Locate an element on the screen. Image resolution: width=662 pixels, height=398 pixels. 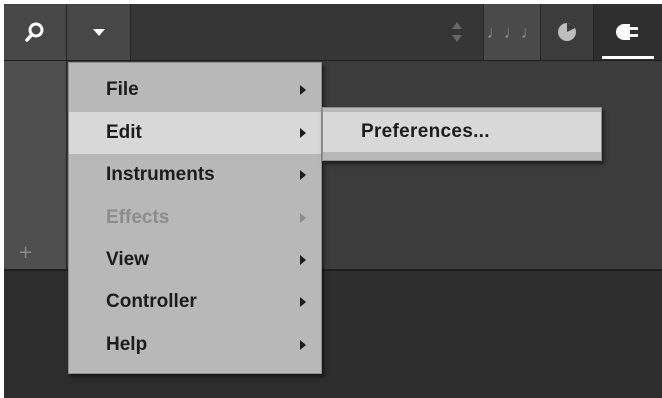
plugin-button is located at coordinates (628, 32).